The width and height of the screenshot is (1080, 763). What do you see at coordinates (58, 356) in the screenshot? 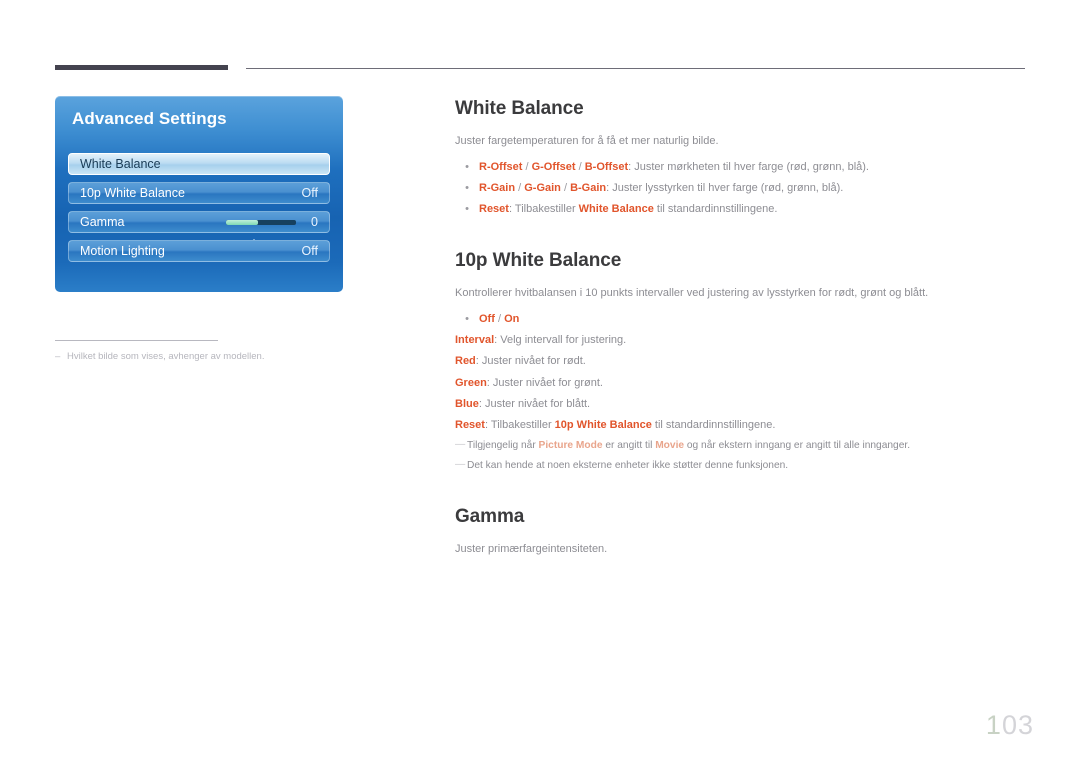
I see `footnote-dash: –` at bounding box center [58, 356].